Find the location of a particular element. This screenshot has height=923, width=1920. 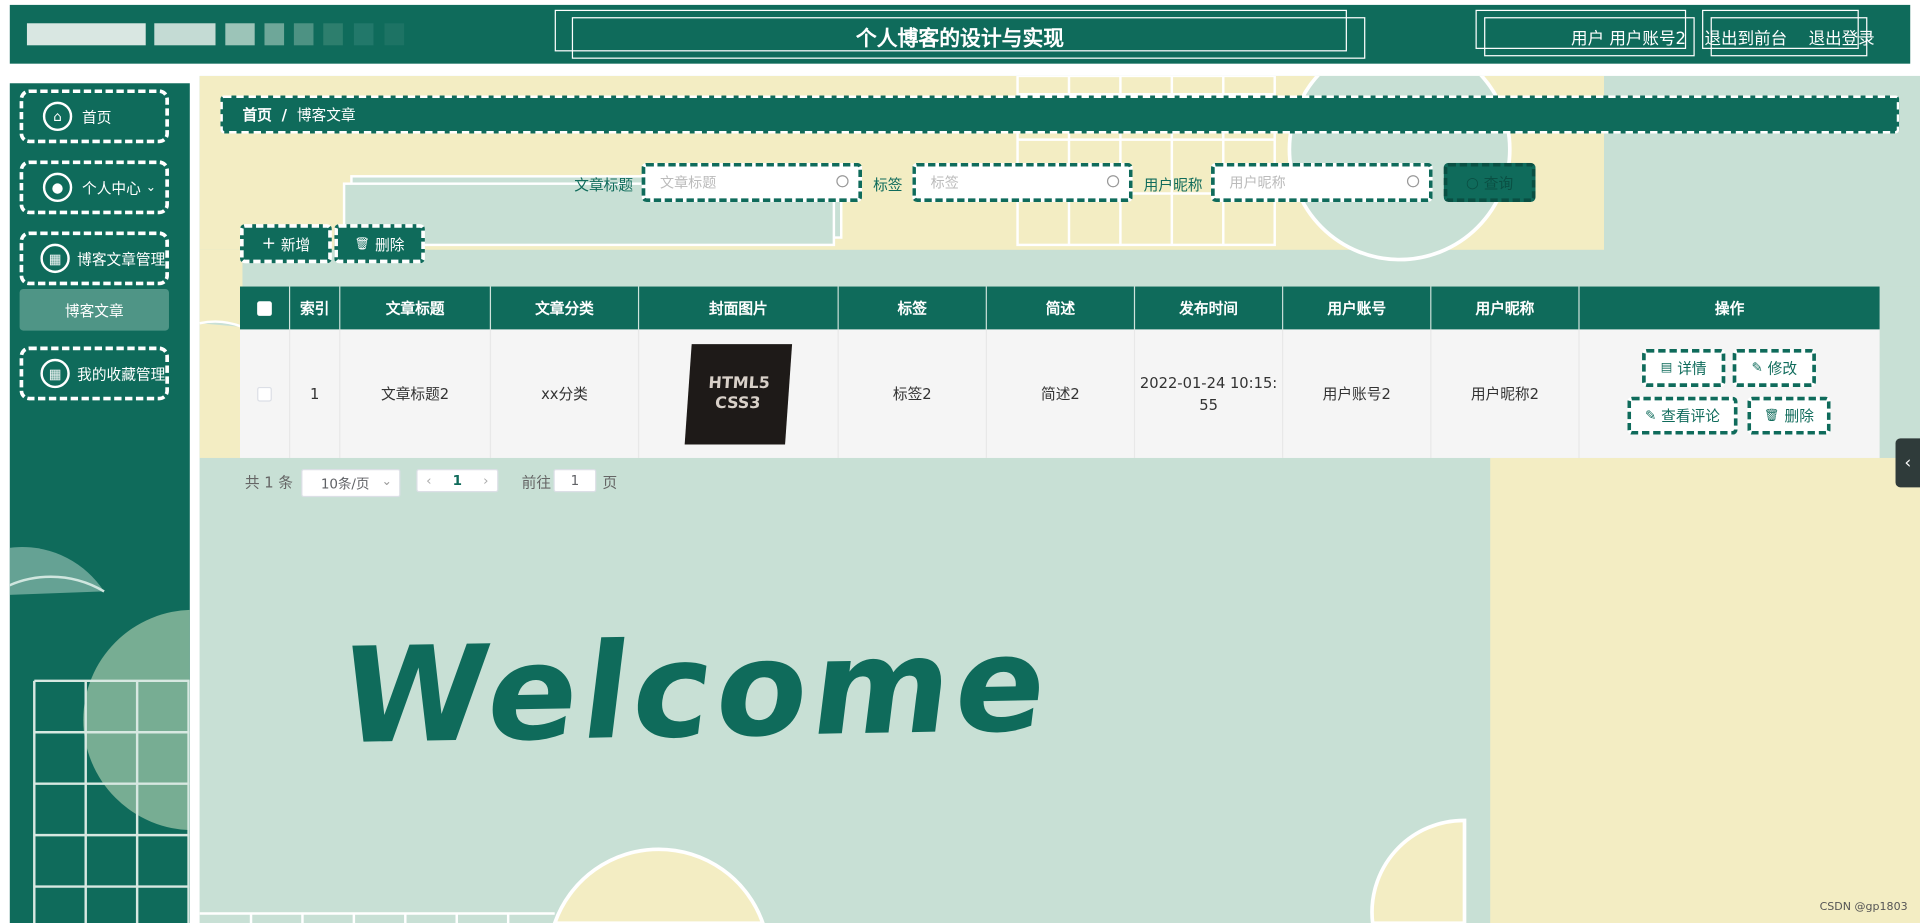

next-page-icon: › is located at coordinates (485, 481).